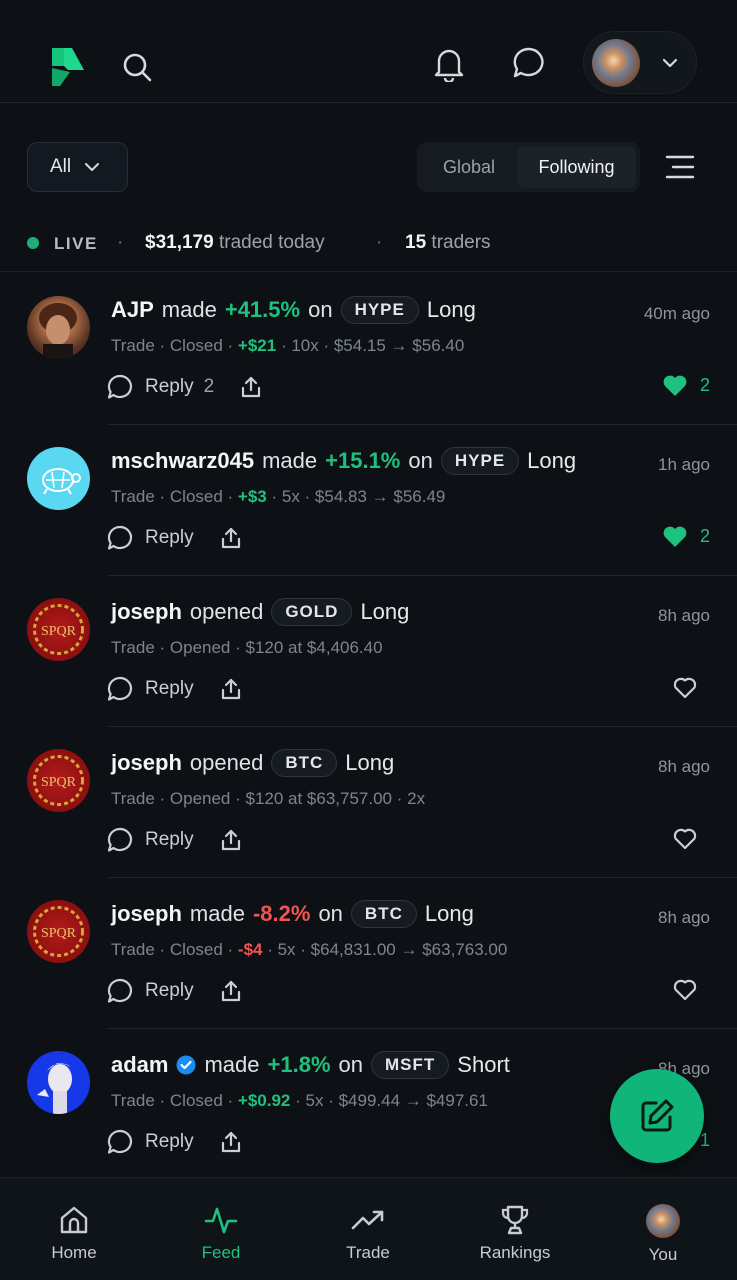 The height and width of the screenshot is (1280, 737). Describe the element at coordinates (657, 1116) in the screenshot. I see `compose-post-button` at that location.